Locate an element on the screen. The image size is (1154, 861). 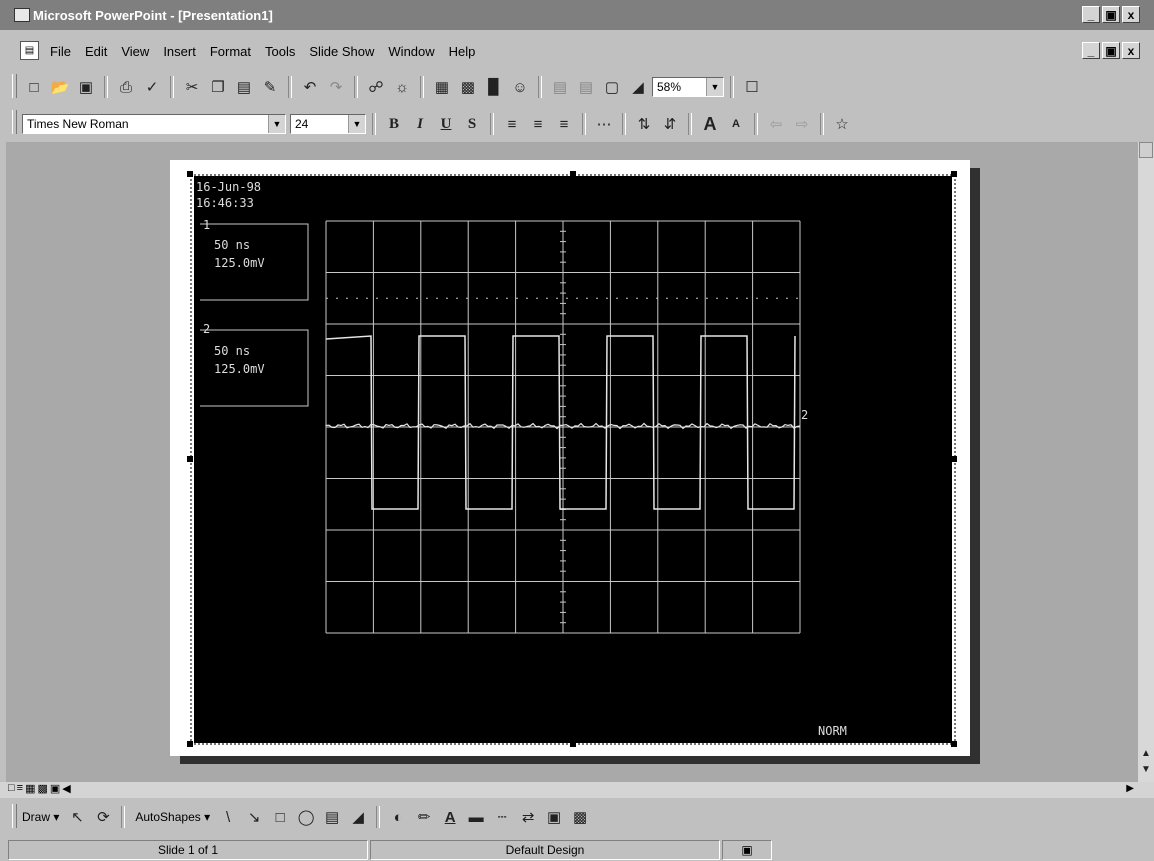
autoshapes-menu-button: AutoShapes ▾ is located at coordinates (172, 817).